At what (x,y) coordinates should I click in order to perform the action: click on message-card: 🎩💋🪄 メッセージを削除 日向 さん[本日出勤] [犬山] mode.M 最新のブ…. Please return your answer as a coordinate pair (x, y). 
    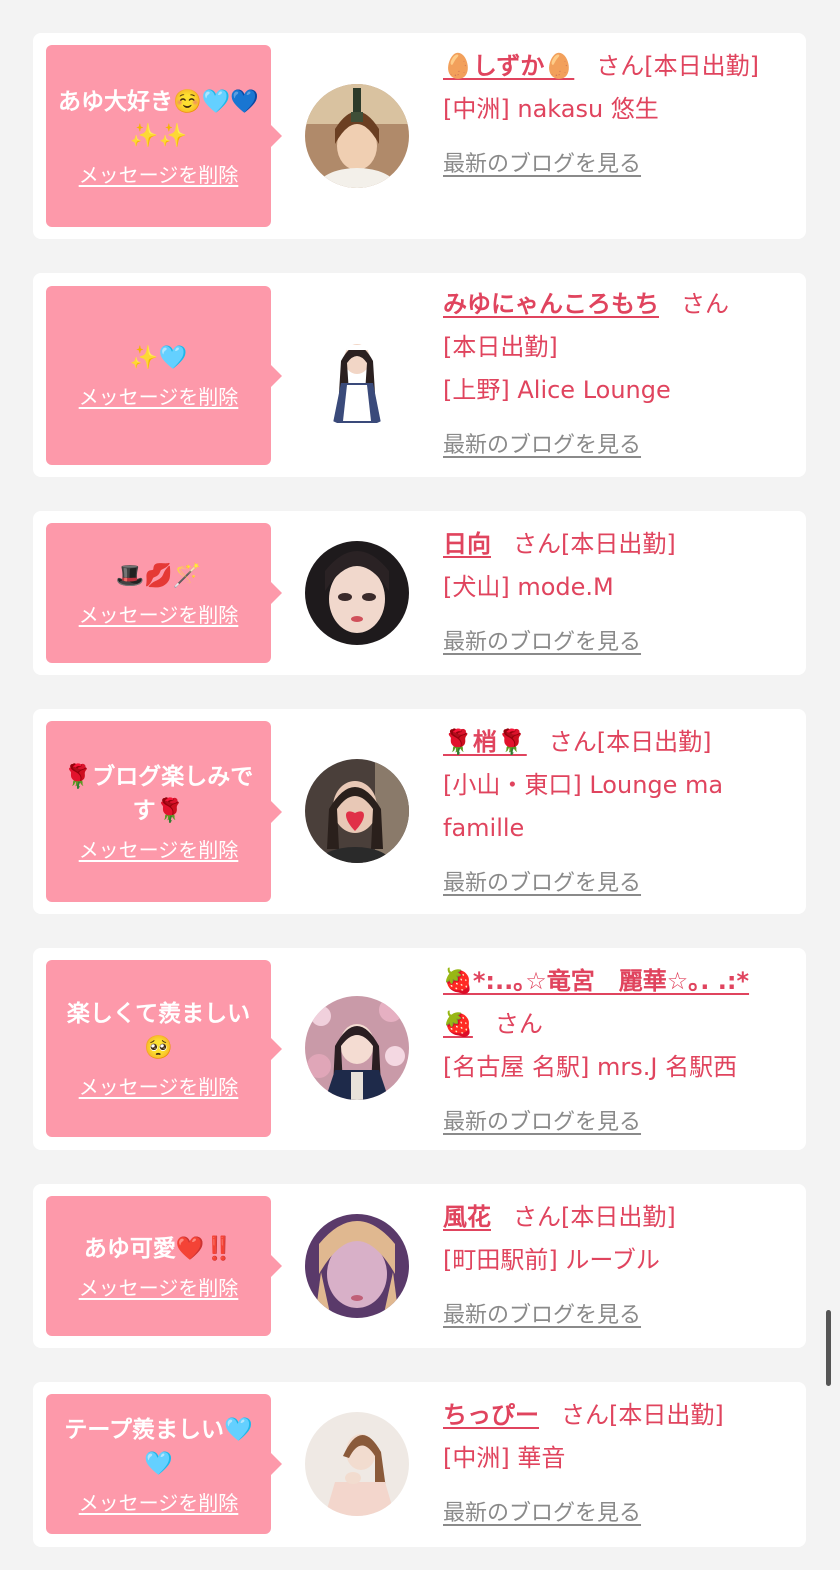
    Looking at the image, I should click on (419, 593).